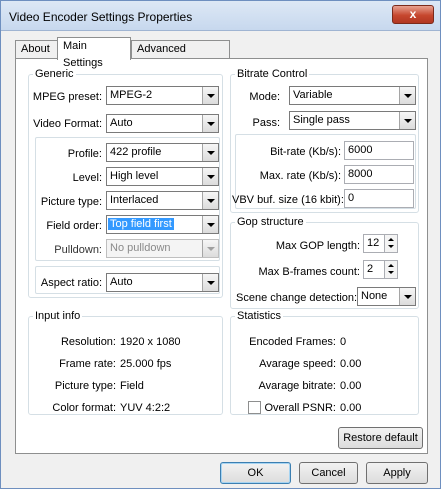 This screenshot has height=489, width=441. What do you see at coordinates (292, 342) in the screenshot?
I see `encoded-frames-label: Encoded Frames:` at bounding box center [292, 342].